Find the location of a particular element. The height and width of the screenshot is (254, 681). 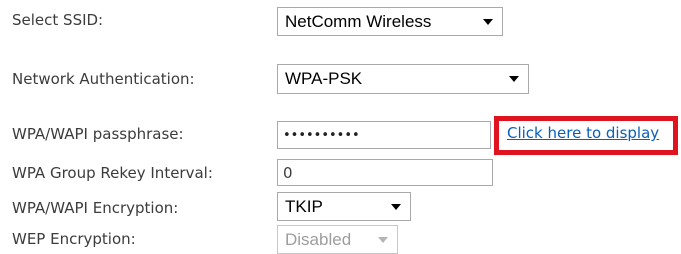

ssid-label: Select SSID: is located at coordinates (58, 20).